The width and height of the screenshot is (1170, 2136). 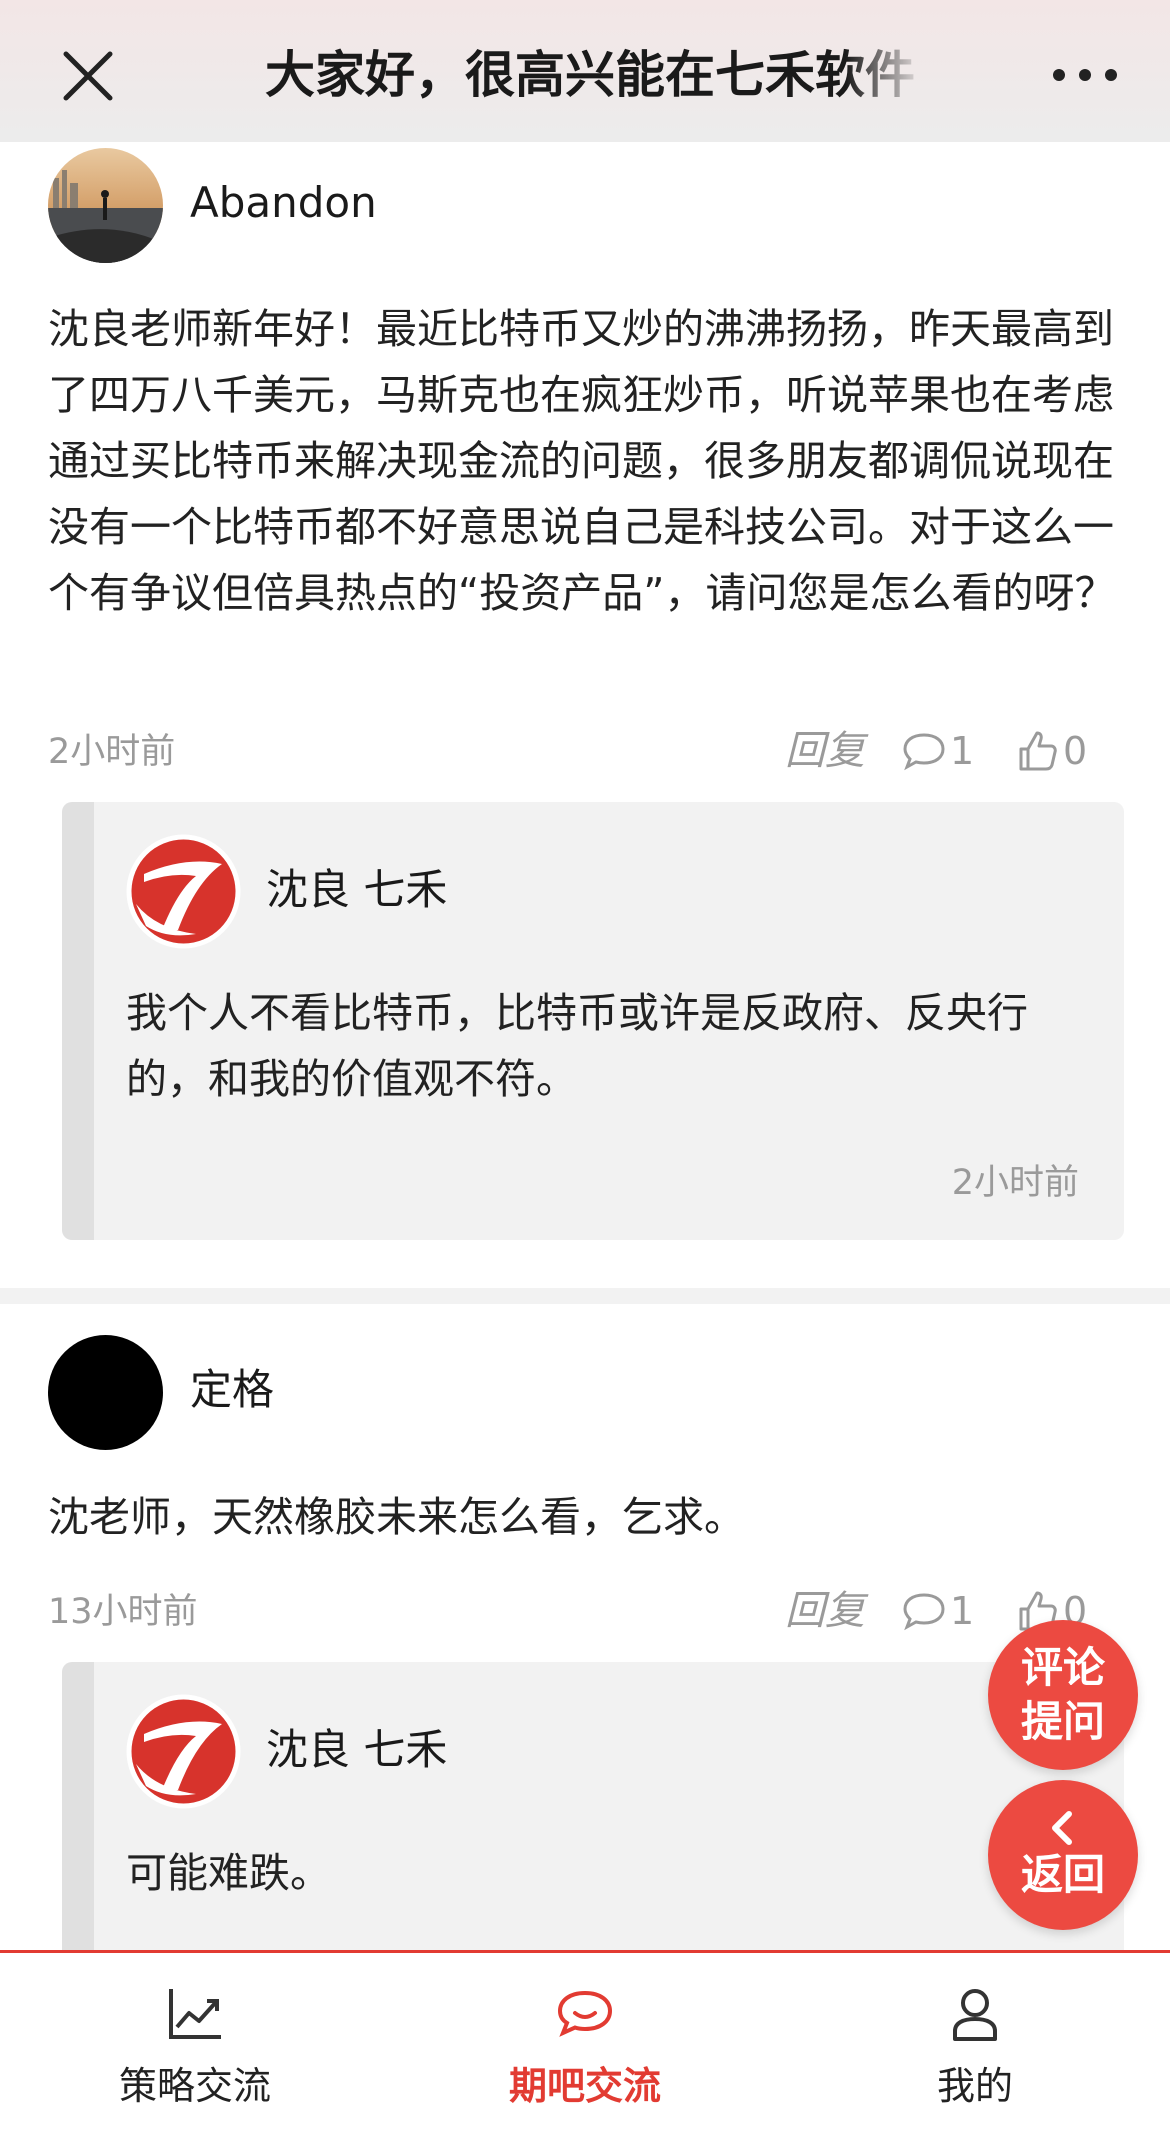 I want to click on chevron-left-icon, so click(x=1062, y=1828).